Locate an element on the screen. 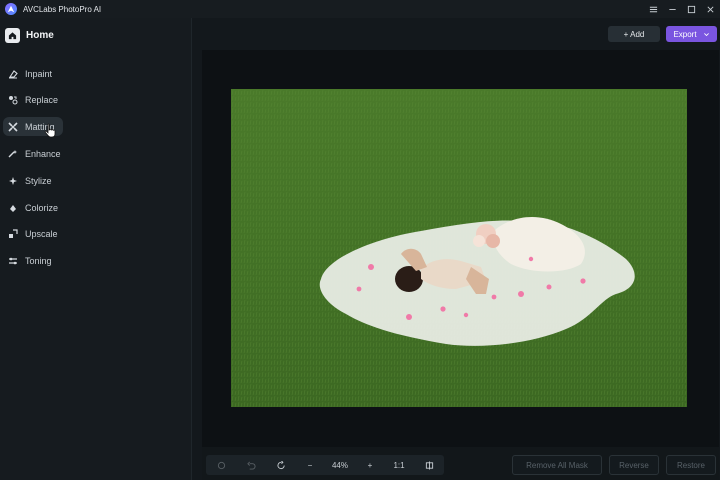 The width and height of the screenshot is (720, 480). sidebar-item-label: Enhance is located at coordinates (43, 153).